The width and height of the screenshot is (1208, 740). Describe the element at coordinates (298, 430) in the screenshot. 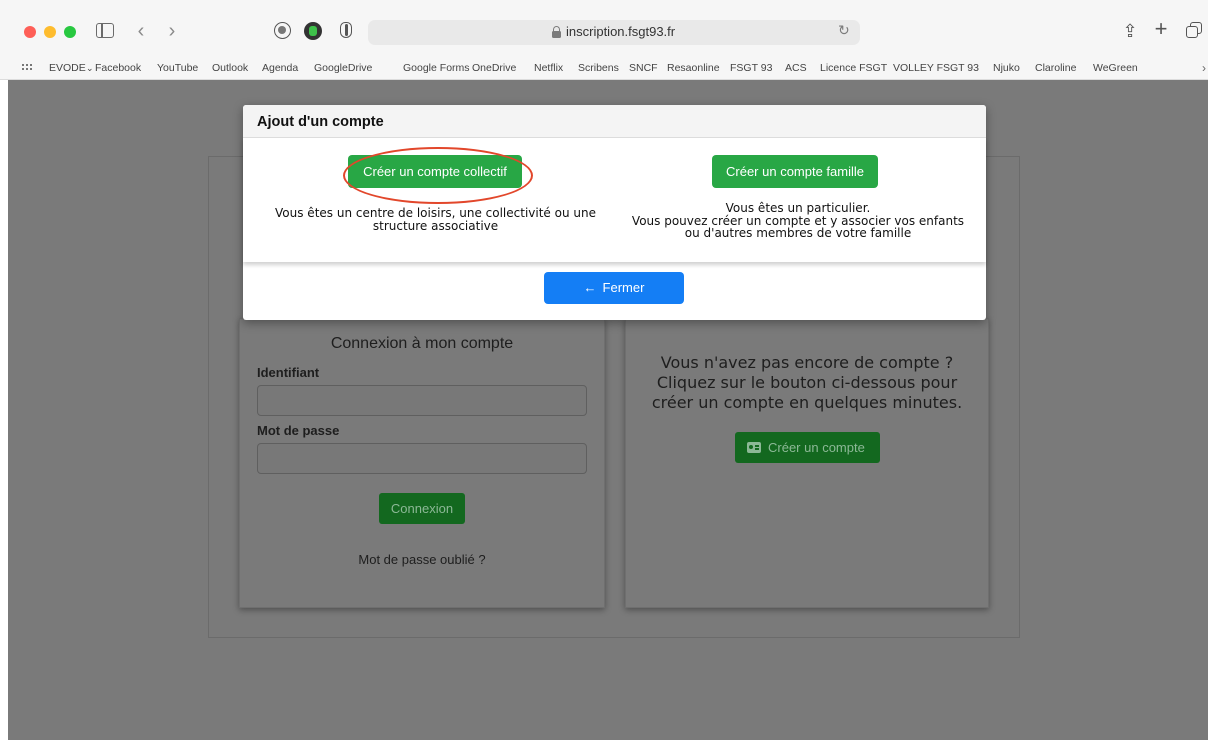

I see `password-label: Mot de passe` at that location.